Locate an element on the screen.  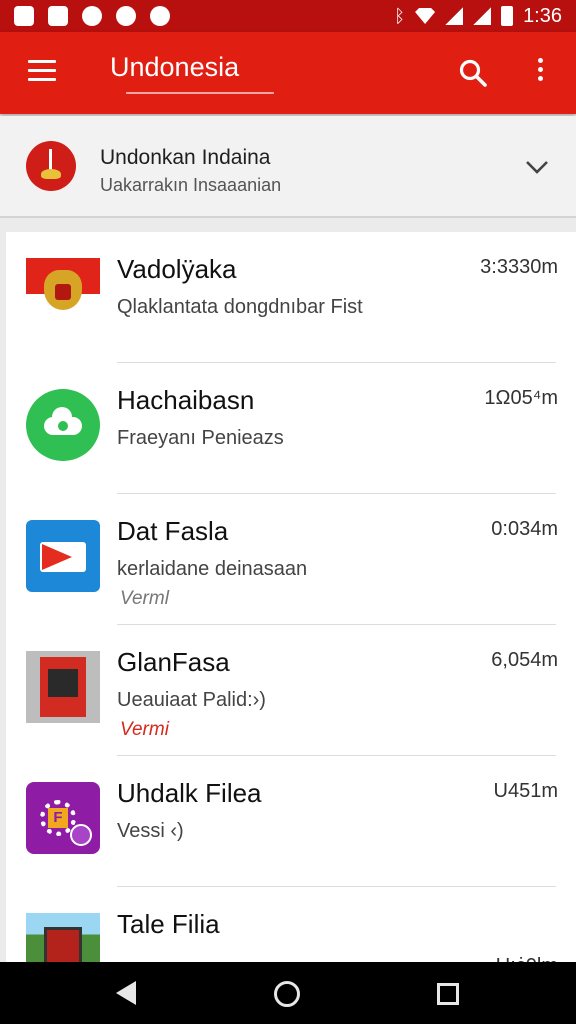
notification-icons is located at coordinates (92, 16).